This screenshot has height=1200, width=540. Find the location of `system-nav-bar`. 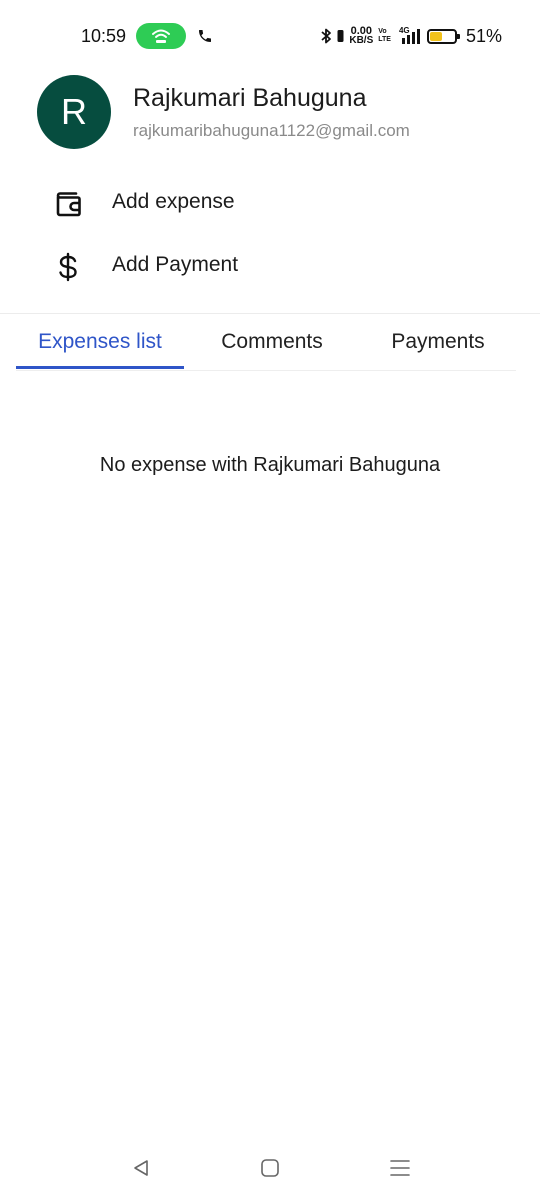

system-nav-bar is located at coordinates (270, 1170).